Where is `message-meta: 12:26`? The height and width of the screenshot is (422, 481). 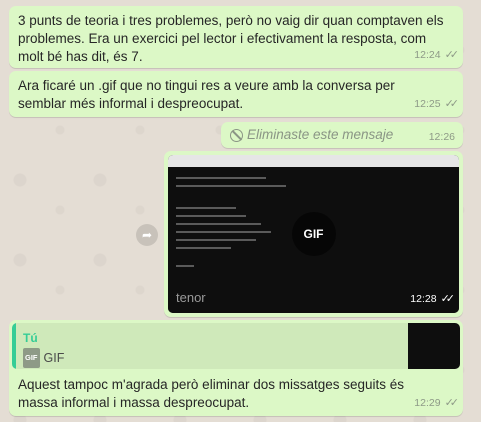 message-meta: 12:26 is located at coordinates (442, 137).